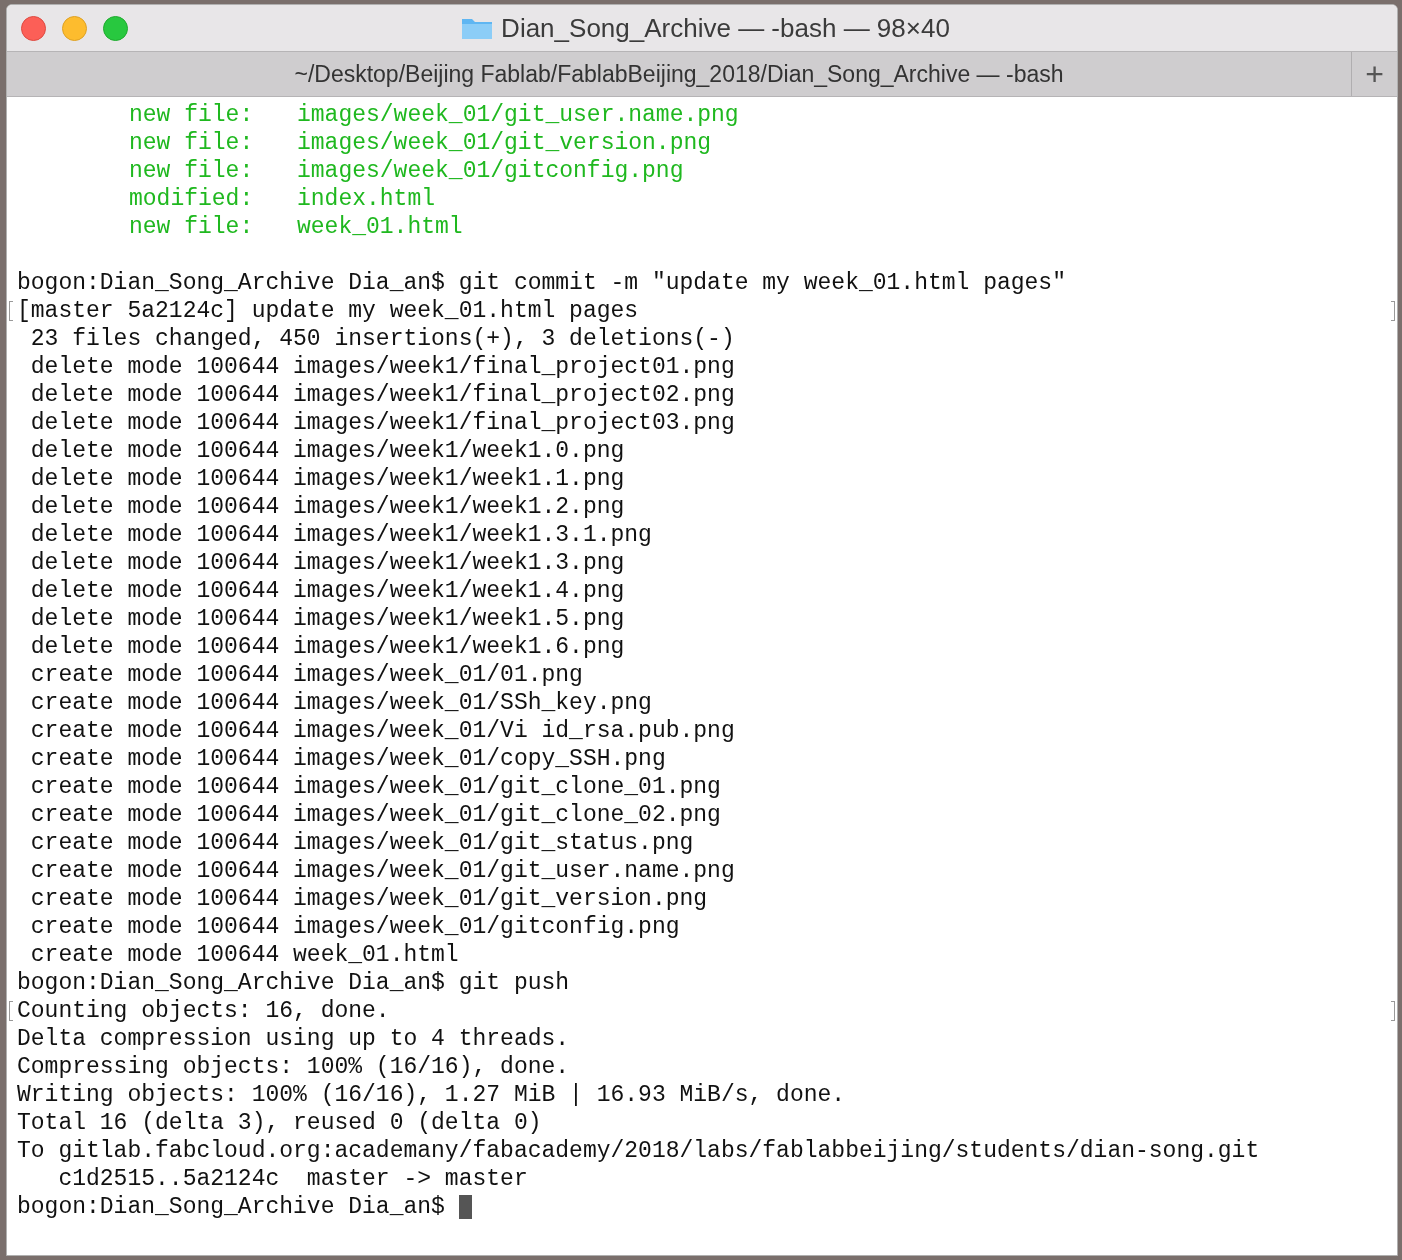  Describe the element at coordinates (203, 1011) in the screenshot. I see `terminal-line: Counting objects: 16, done.` at that location.